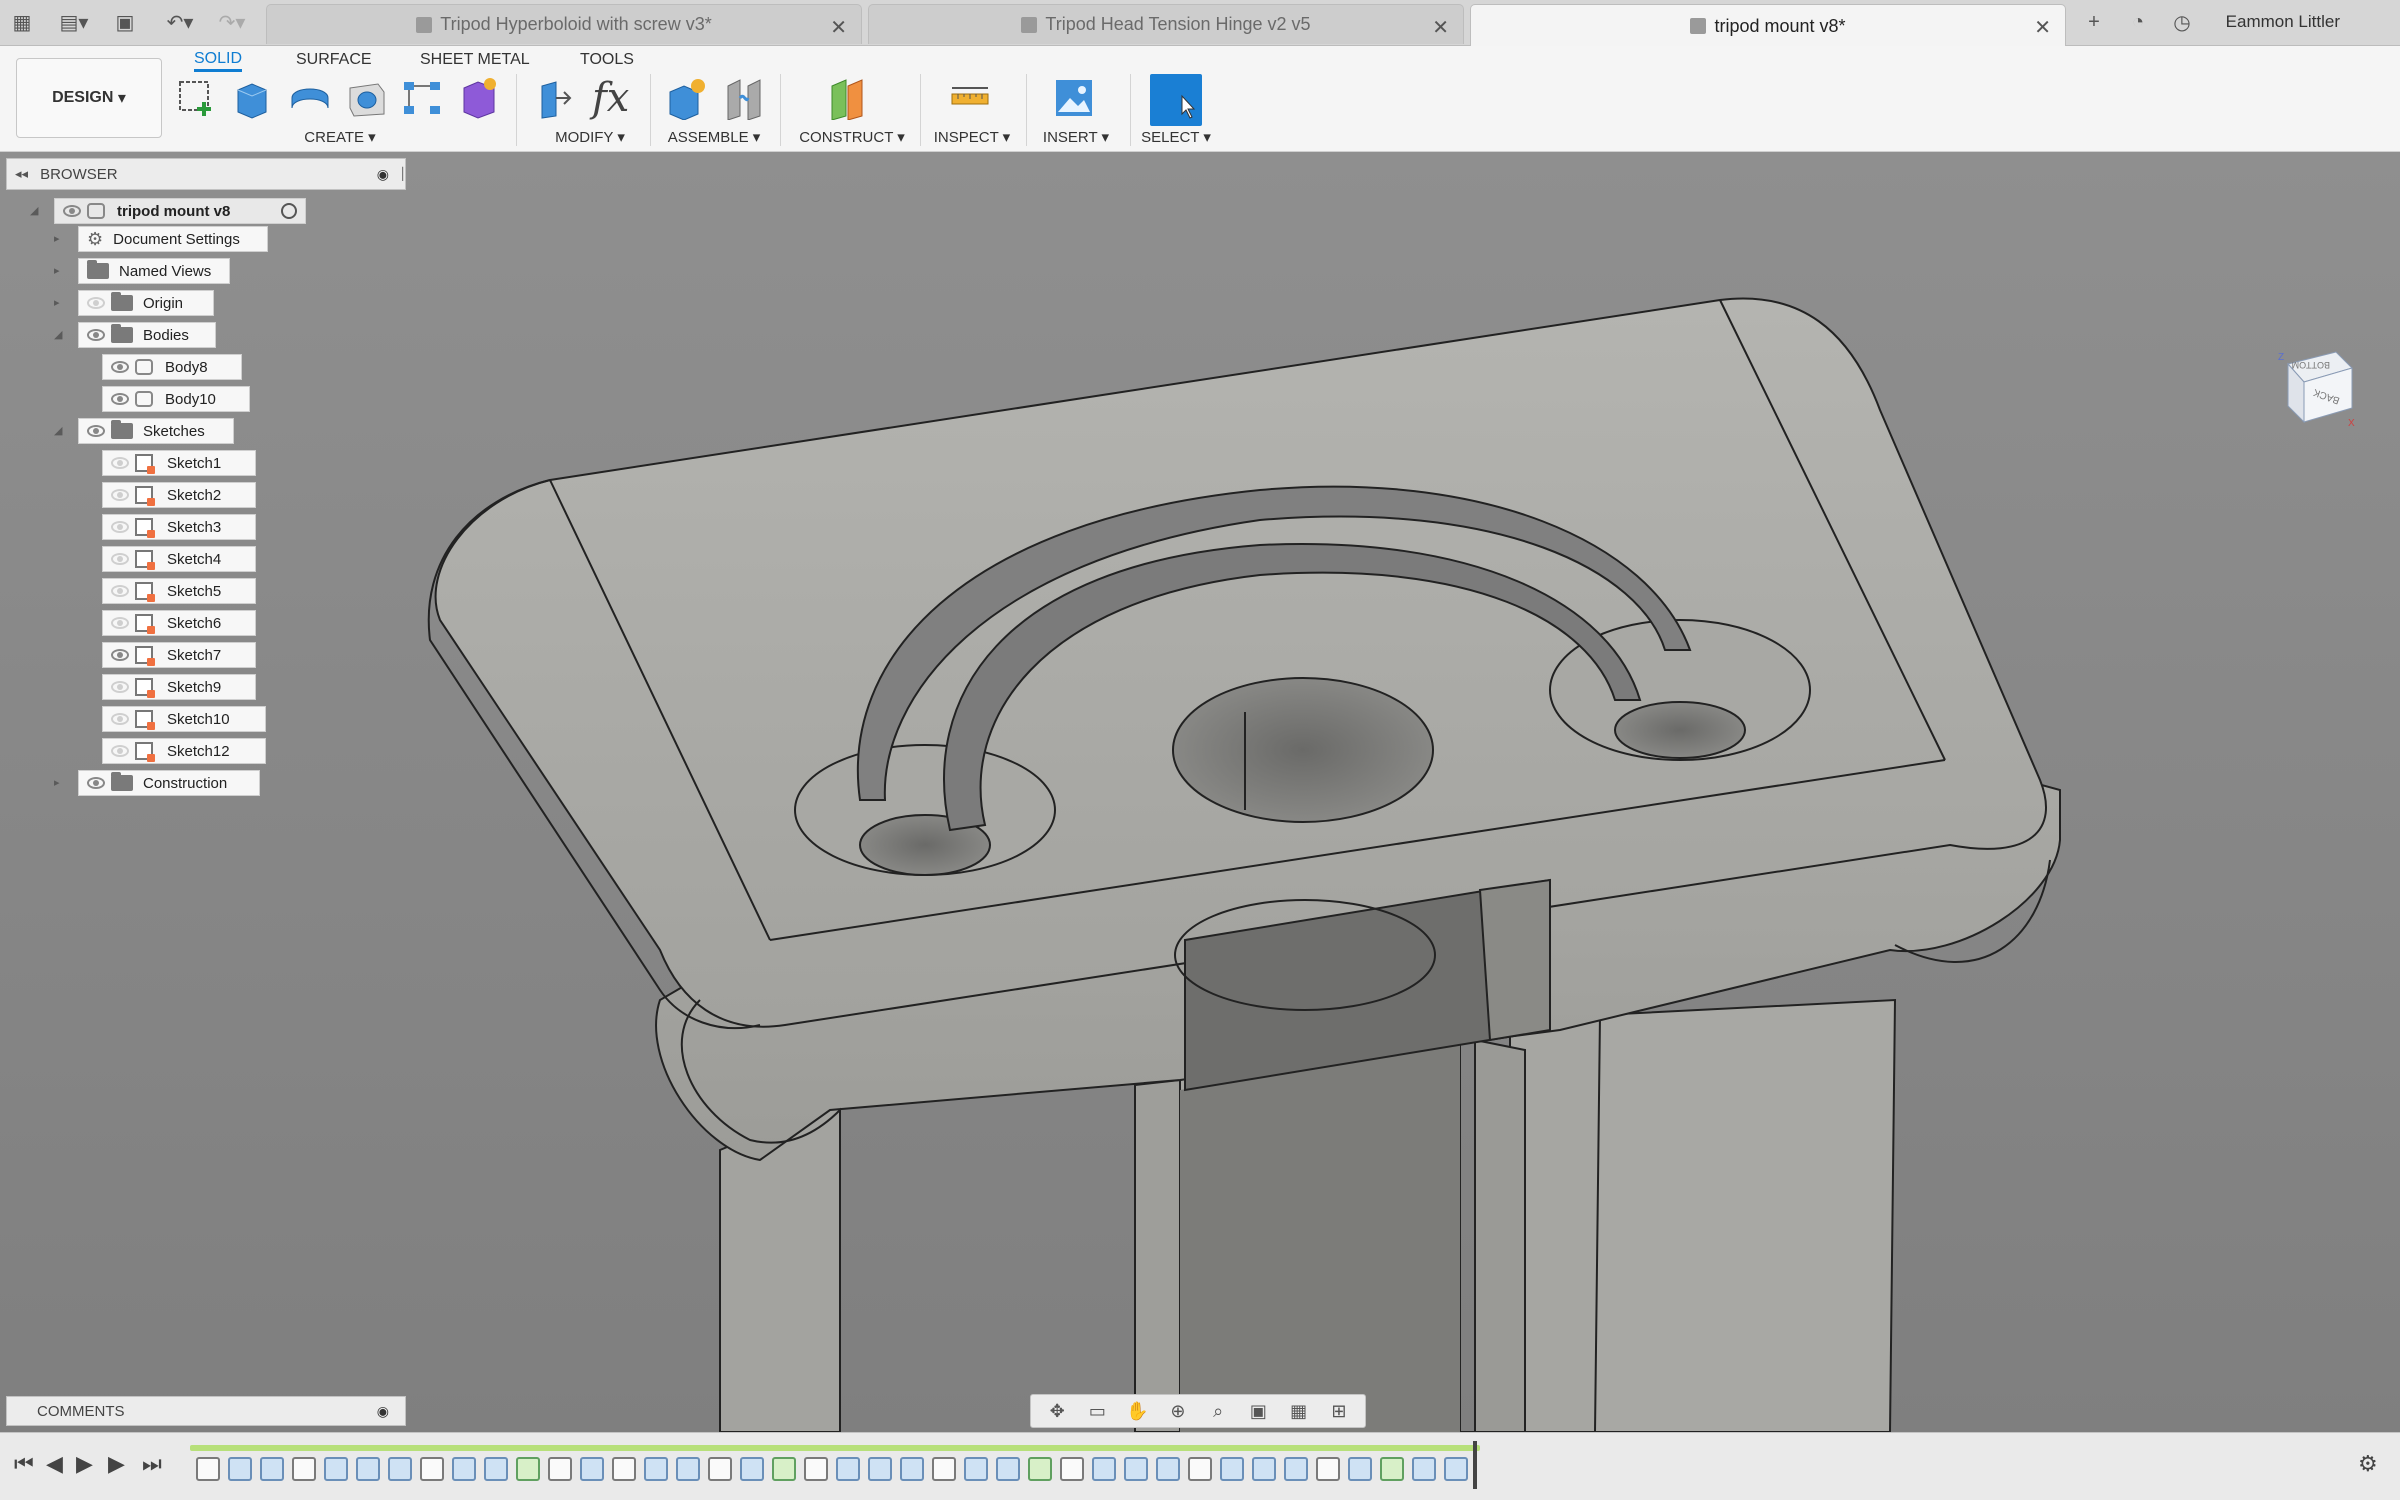 Image resolution: width=2400 pixels, height=1500 pixels. Describe the element at coordinates (184, 751) in the screenshot. I see `tree-item-sketch12: Sketch12` at that location.